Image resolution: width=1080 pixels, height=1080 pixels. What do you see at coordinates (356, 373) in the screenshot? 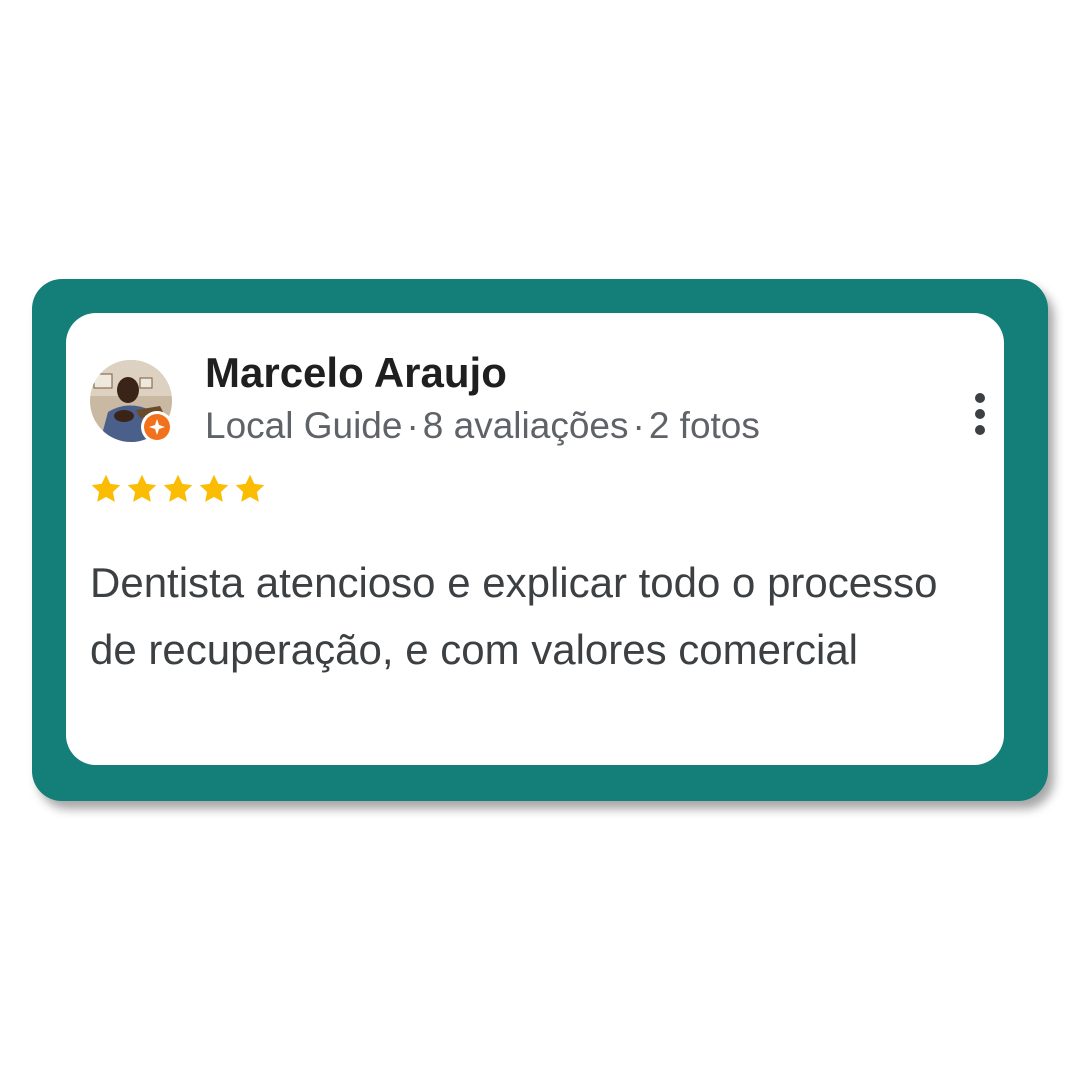
I see `reviewer-name: Marcelo Araujo` at bounding box center [356, 373].